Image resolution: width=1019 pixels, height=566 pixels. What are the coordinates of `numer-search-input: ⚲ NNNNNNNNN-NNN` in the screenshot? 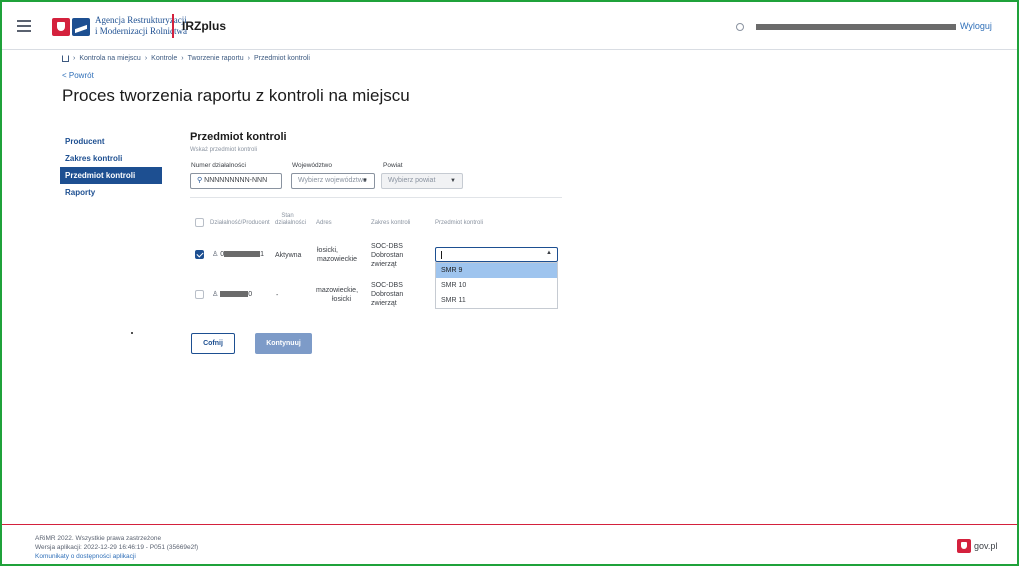 It's located at (236, 181).